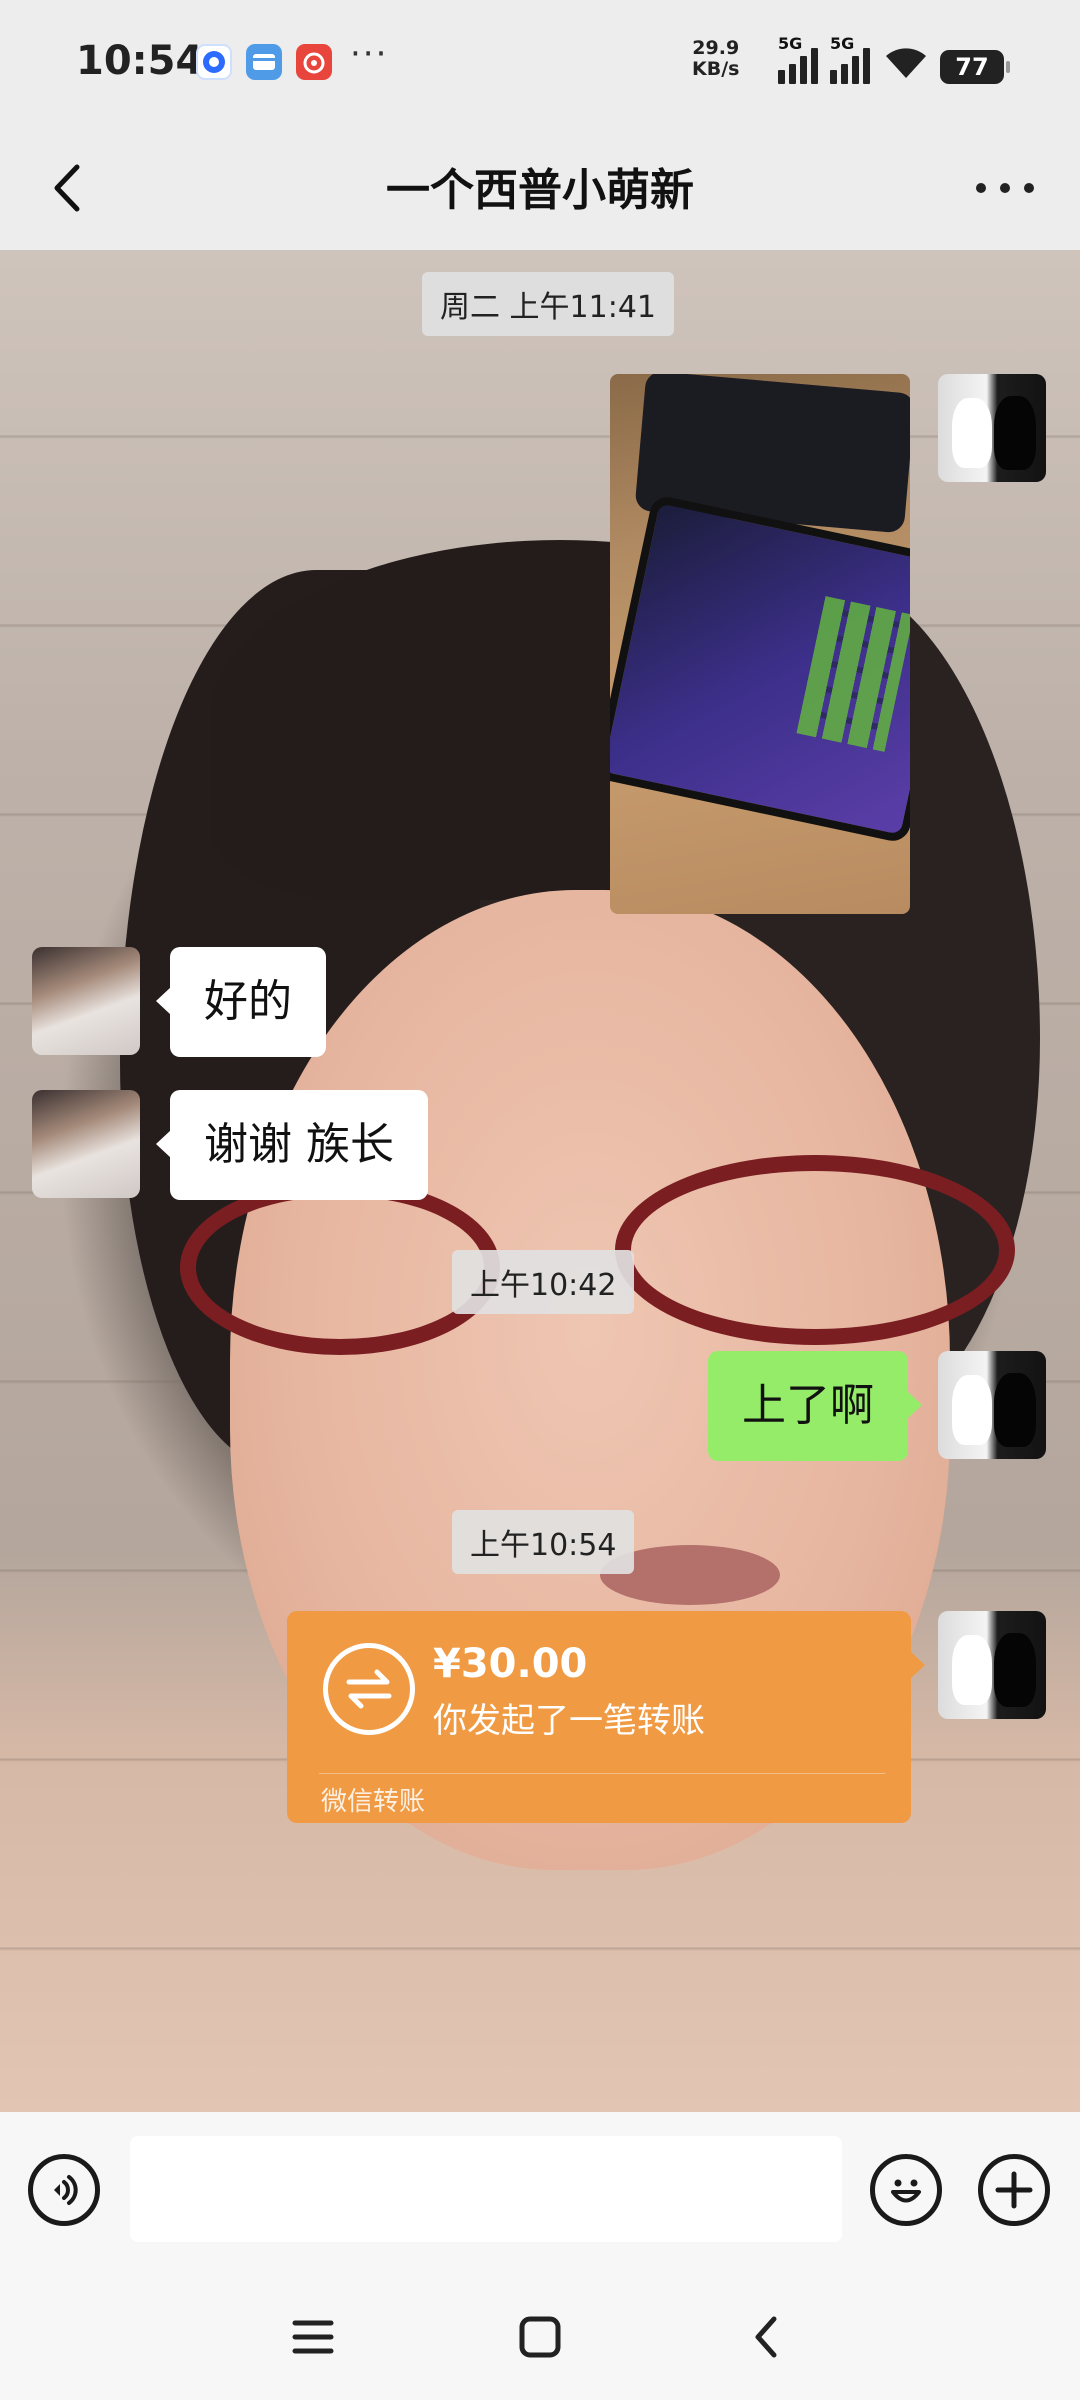 The image size is (1080, 2400). I want to click on red-music-app-icon, so click(314, 62).